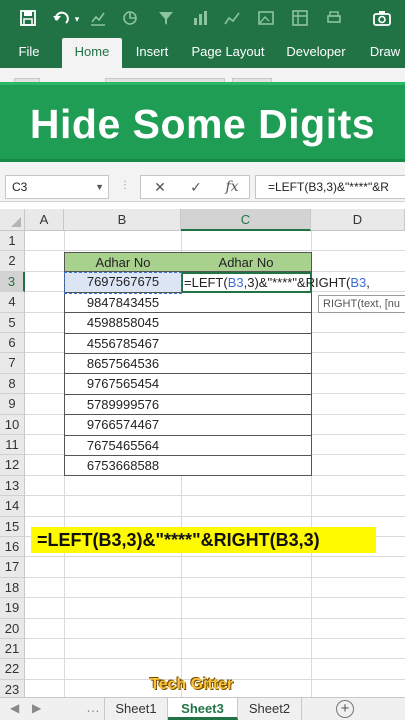  Describe the element at coordinates (12, 547) in the screenshot. I see `row-header-16: 16` at that location.